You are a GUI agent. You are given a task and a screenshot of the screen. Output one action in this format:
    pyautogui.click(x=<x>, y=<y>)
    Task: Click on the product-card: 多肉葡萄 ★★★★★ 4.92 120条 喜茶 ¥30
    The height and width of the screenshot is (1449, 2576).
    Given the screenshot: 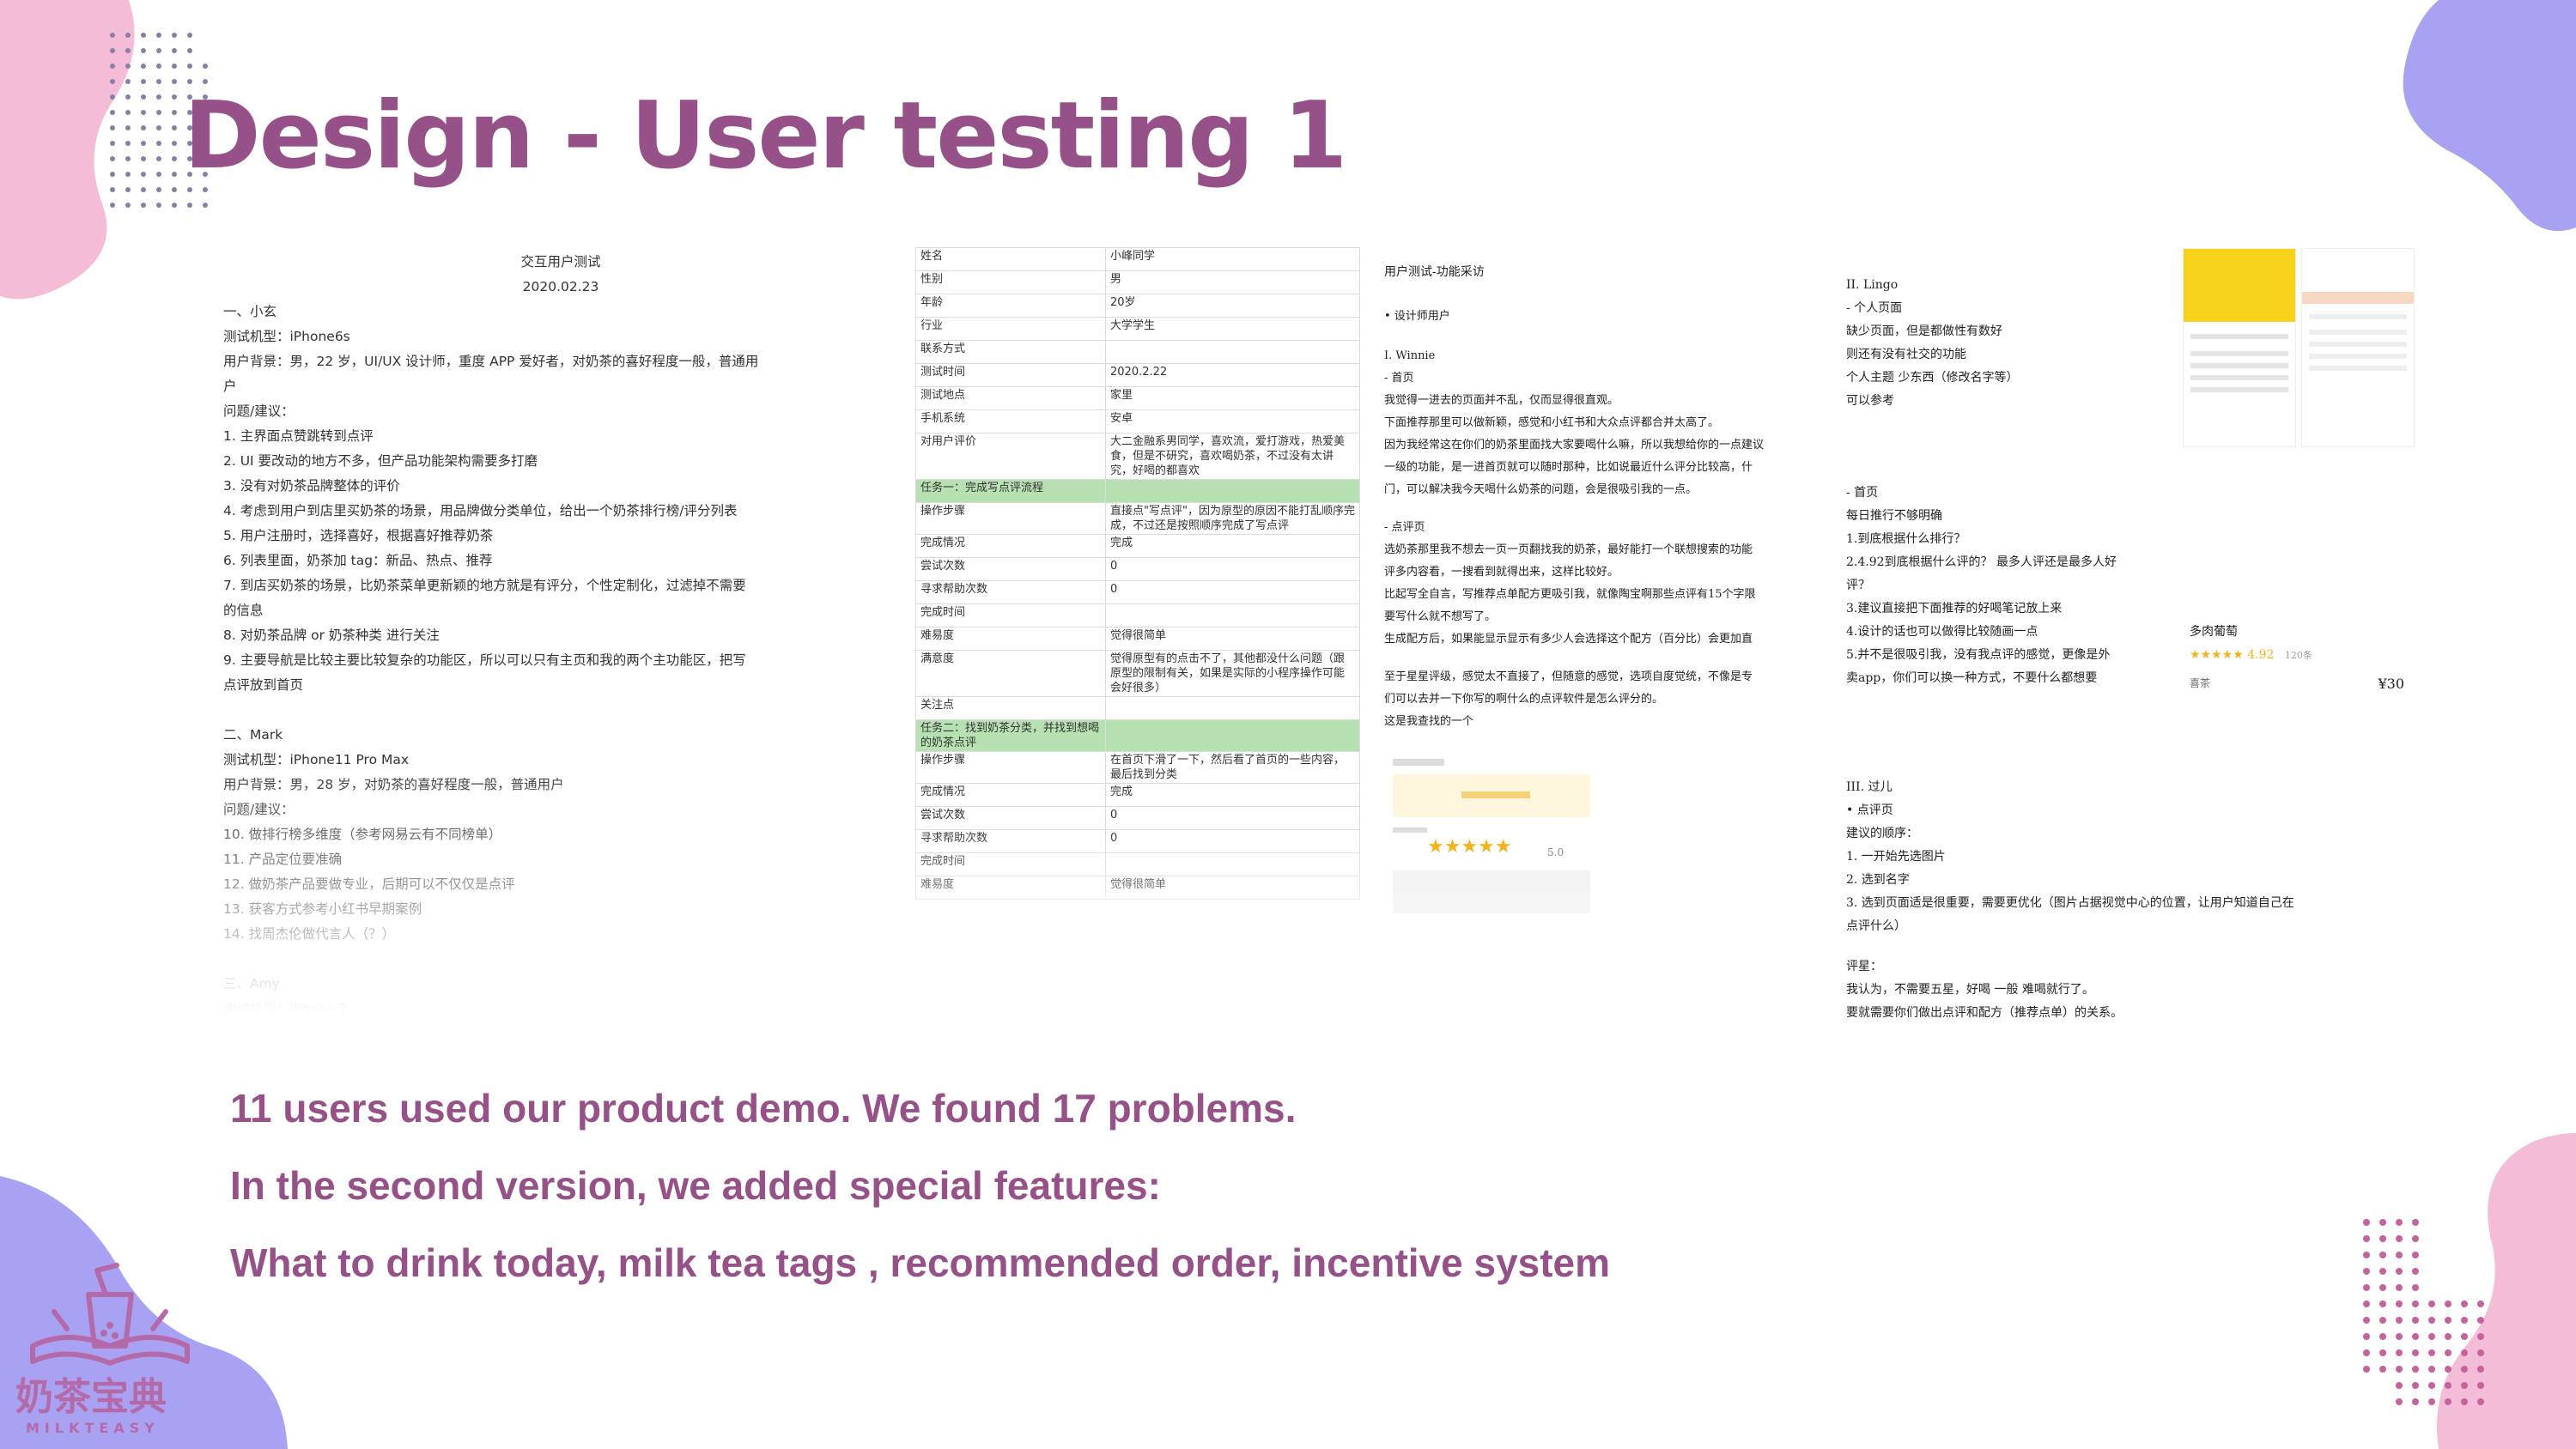 What is the action you would take?
    pyautogui.click(x=2297, y=658)
    